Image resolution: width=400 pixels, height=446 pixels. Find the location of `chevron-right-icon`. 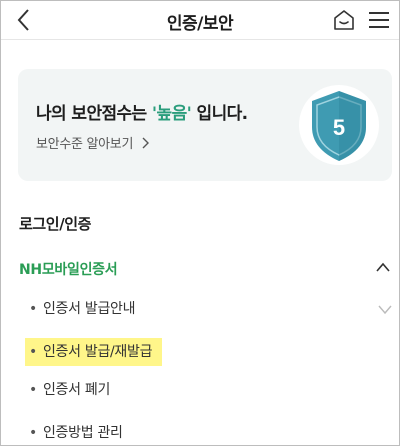

chevron-right-icon is located at coordinates (145, 143).